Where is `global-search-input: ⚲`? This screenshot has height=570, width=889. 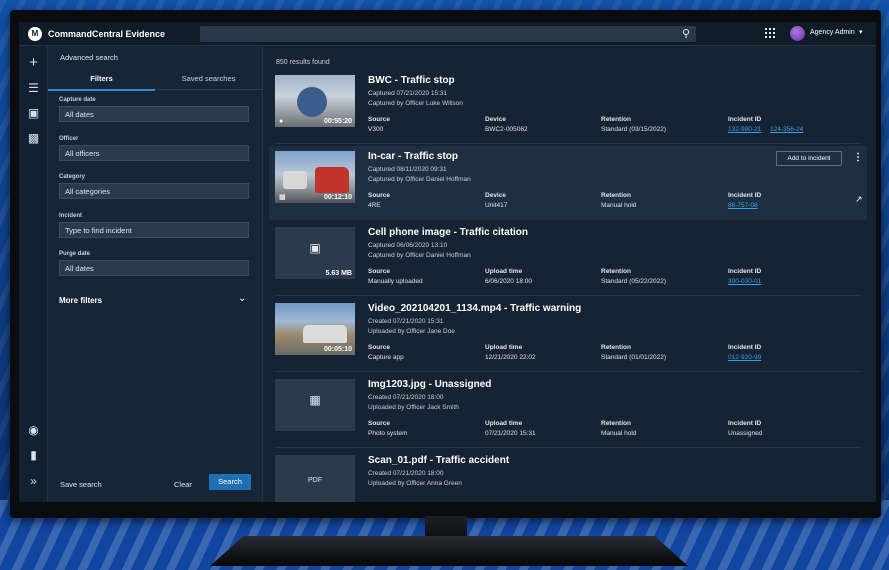
global-search-input: ⚲ is located at coordinates (448, 34).